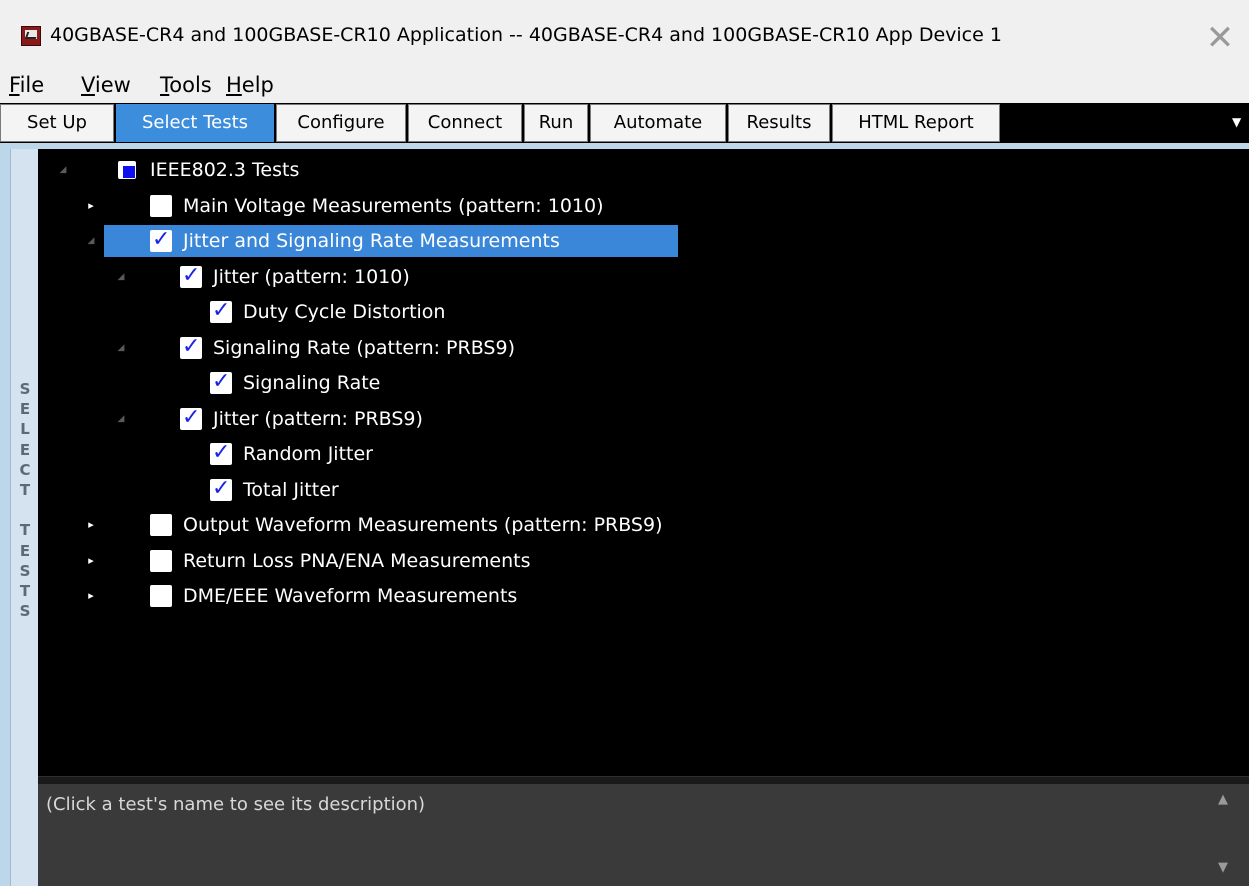 This screenshot has width=1249, height=886. I want to click on tree-node: ▸ Return Loss PNA/ENA Measurements, so click(638, 563).